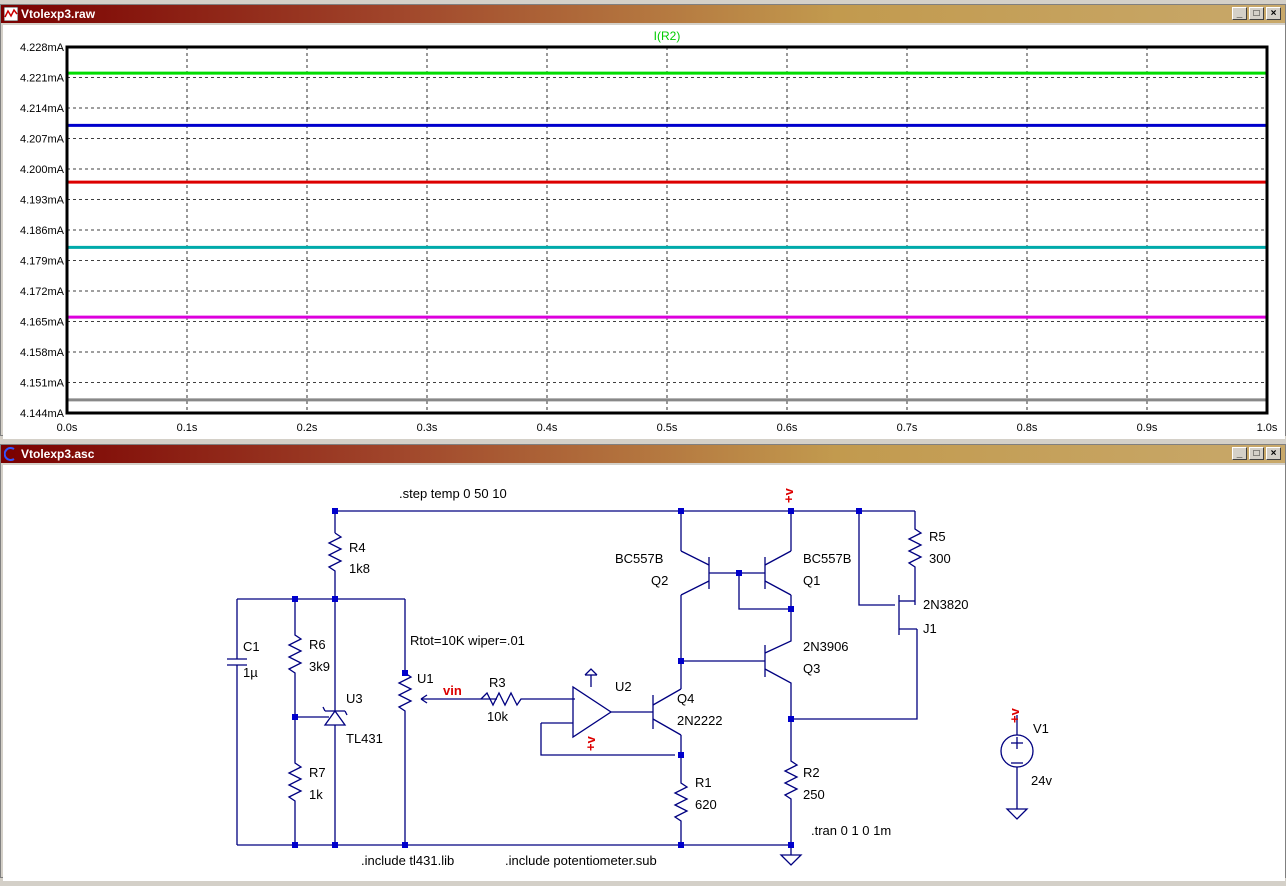 The width and height of the screenshot is (1286, 886). I want to click on r5-label: R5, so click(937, 536).